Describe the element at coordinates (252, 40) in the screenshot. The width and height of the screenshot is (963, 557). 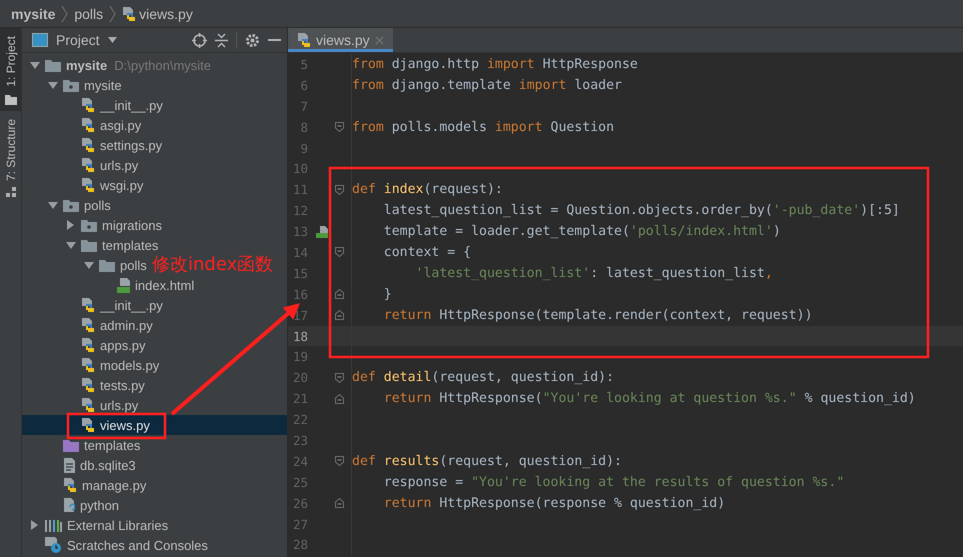
I see `settings-icon` at that location.